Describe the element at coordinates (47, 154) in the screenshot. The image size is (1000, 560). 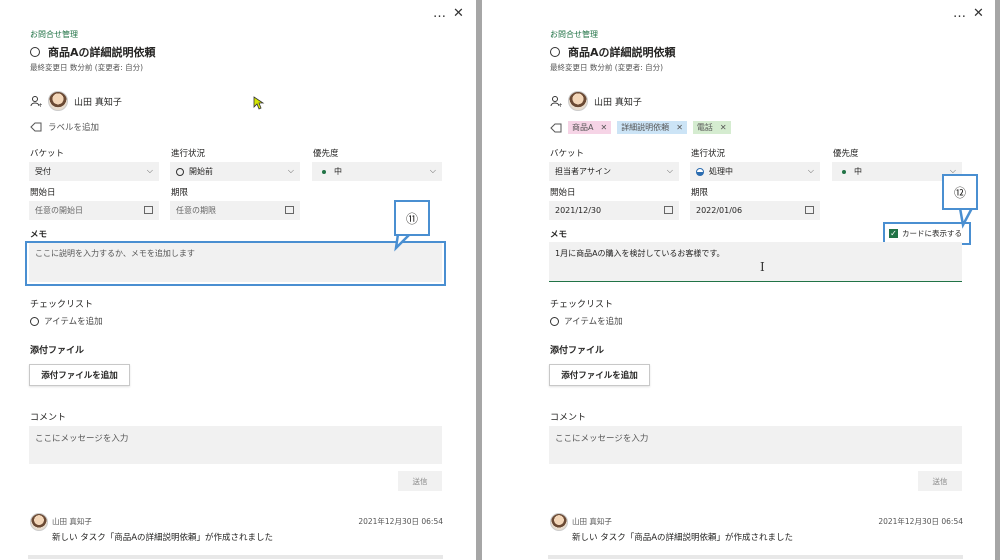
I see `bucket-label: バケット` at that location.